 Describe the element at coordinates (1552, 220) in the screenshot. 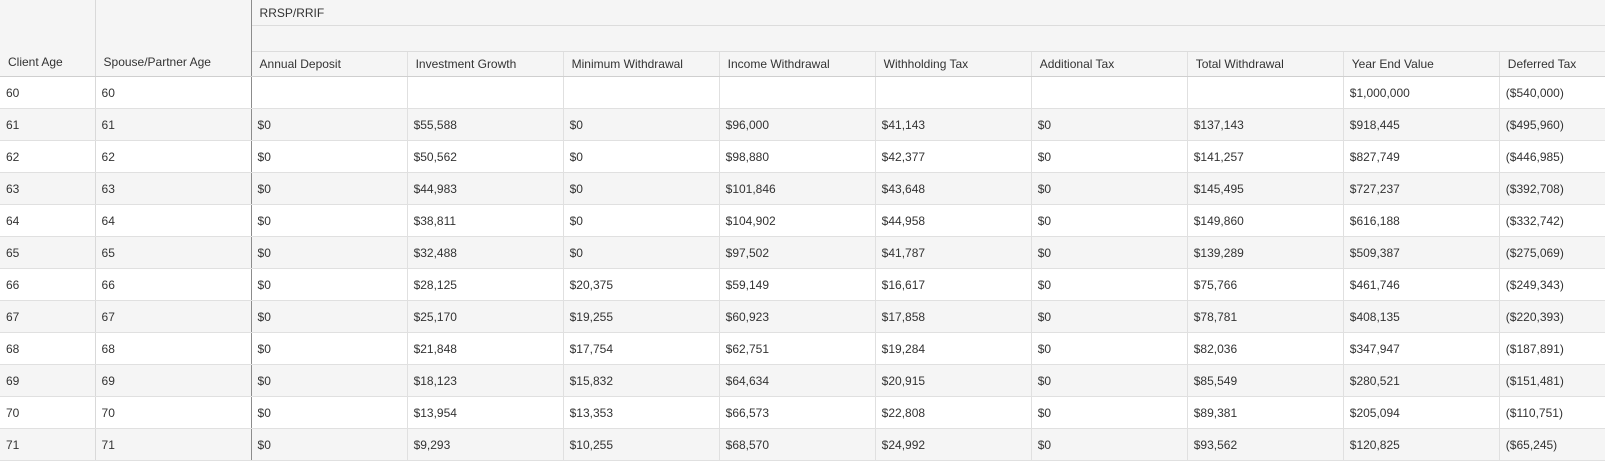

I see `cell-deferred-tax: ($332,742)` at that location.